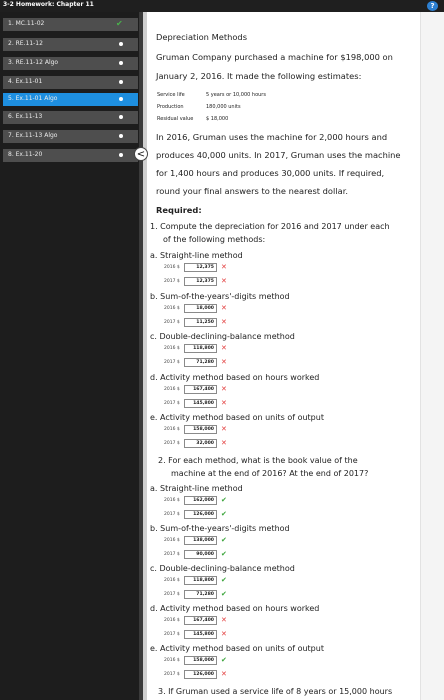 The image size is (444, 700). Describe the element at coordinates (70, 63) in the screenshot. I see `sidebar-item-3: 3. RE.11-12 Algo` at that location.